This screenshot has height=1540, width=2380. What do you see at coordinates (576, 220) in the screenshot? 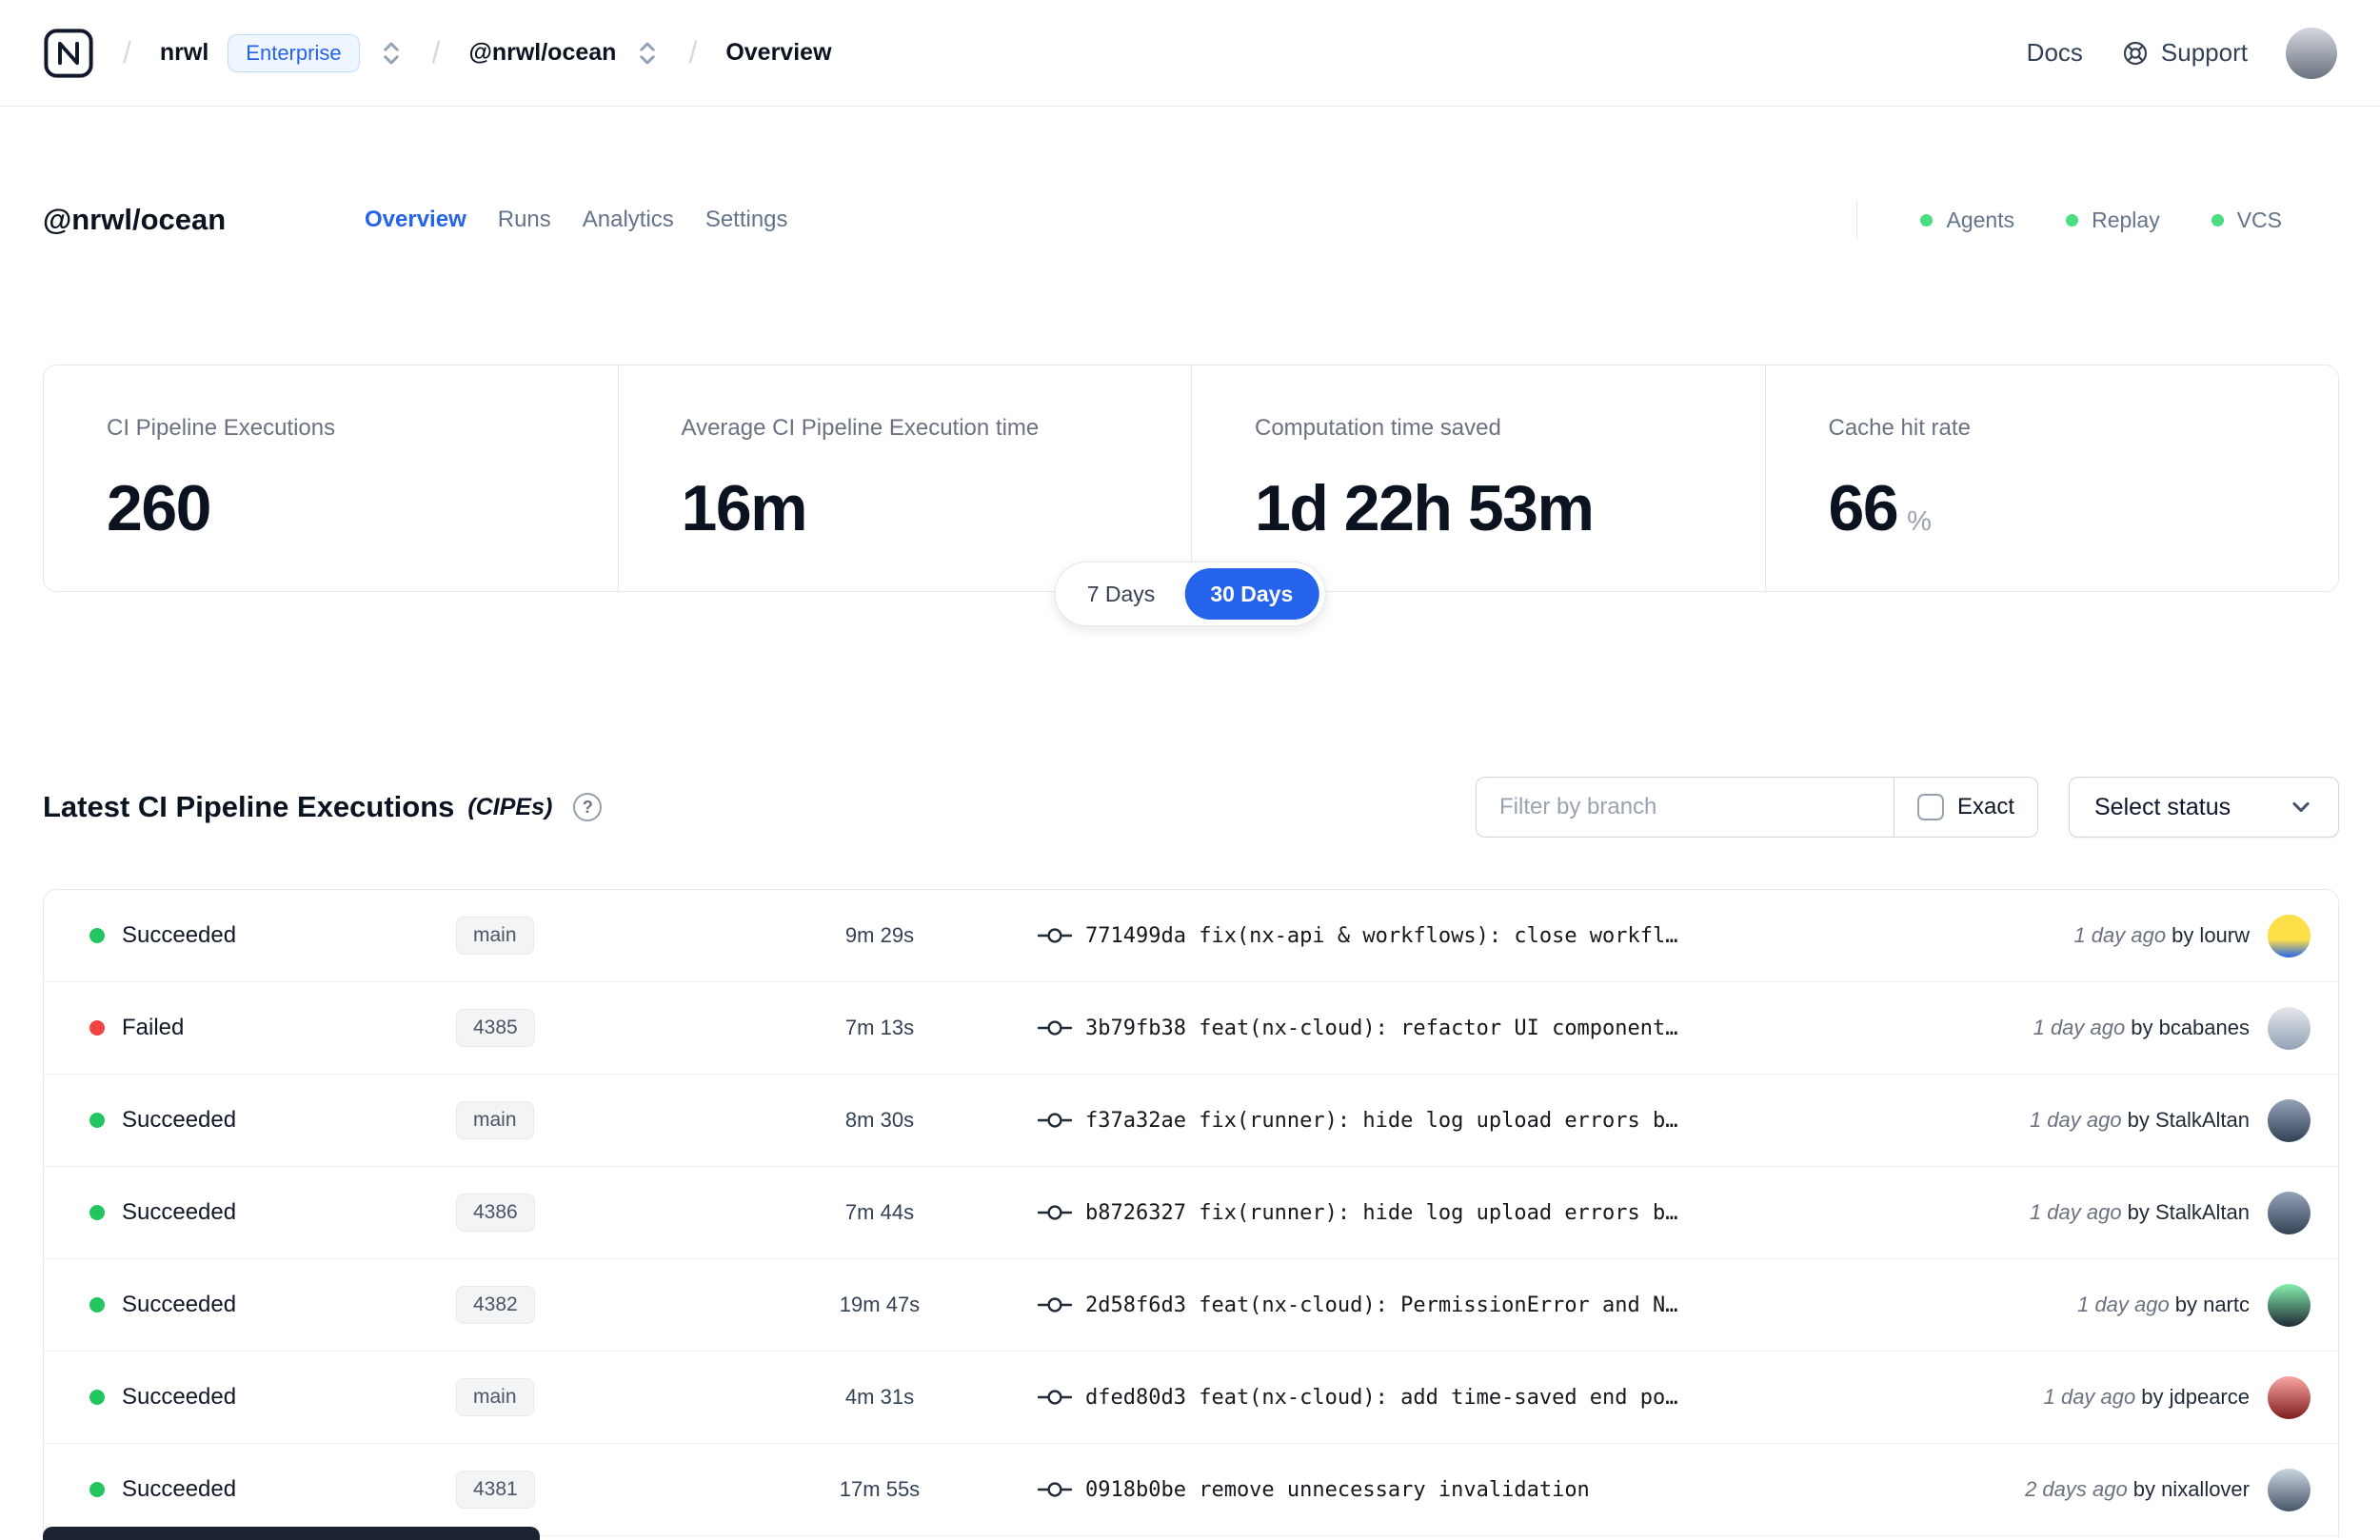
I see `tab-bar: Overview Runs Analytics Settings` at bounding box center [576, 220].